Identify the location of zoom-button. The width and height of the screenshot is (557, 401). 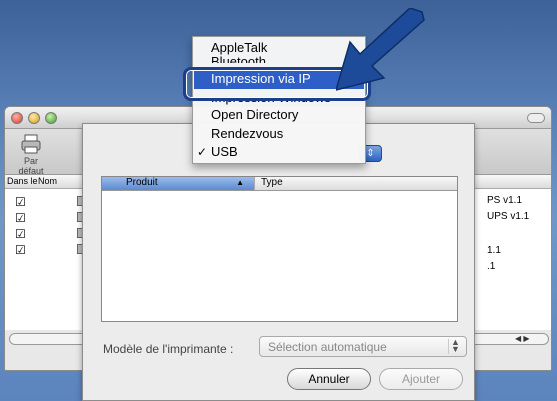
(51, 118).